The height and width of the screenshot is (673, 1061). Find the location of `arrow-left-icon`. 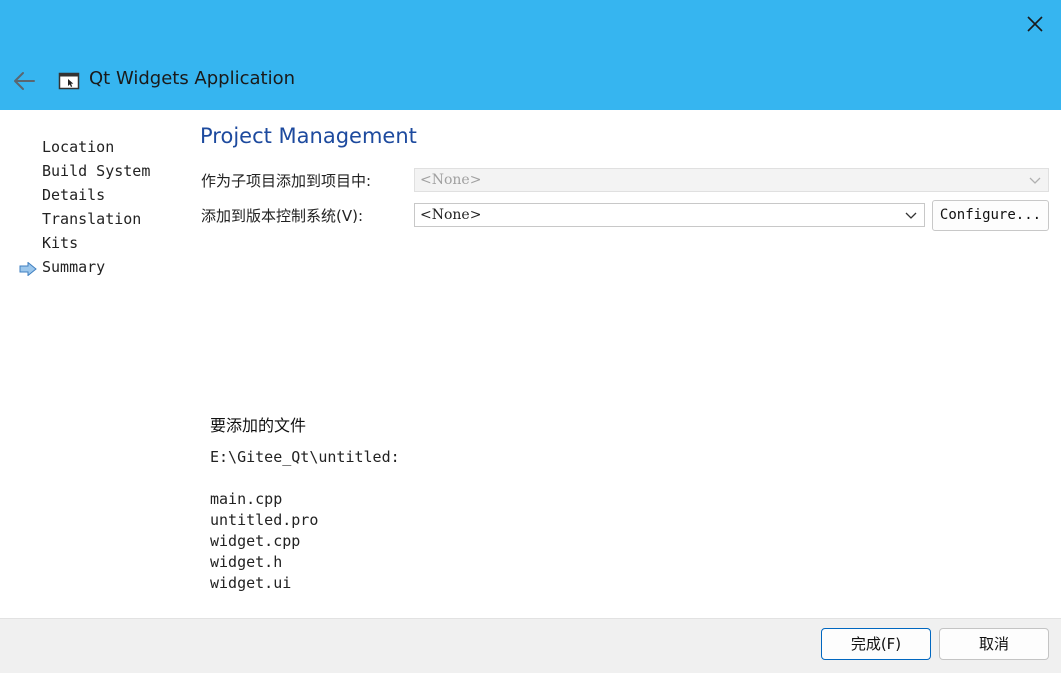

arrow-left-icon is located at coordinates (24, 81).